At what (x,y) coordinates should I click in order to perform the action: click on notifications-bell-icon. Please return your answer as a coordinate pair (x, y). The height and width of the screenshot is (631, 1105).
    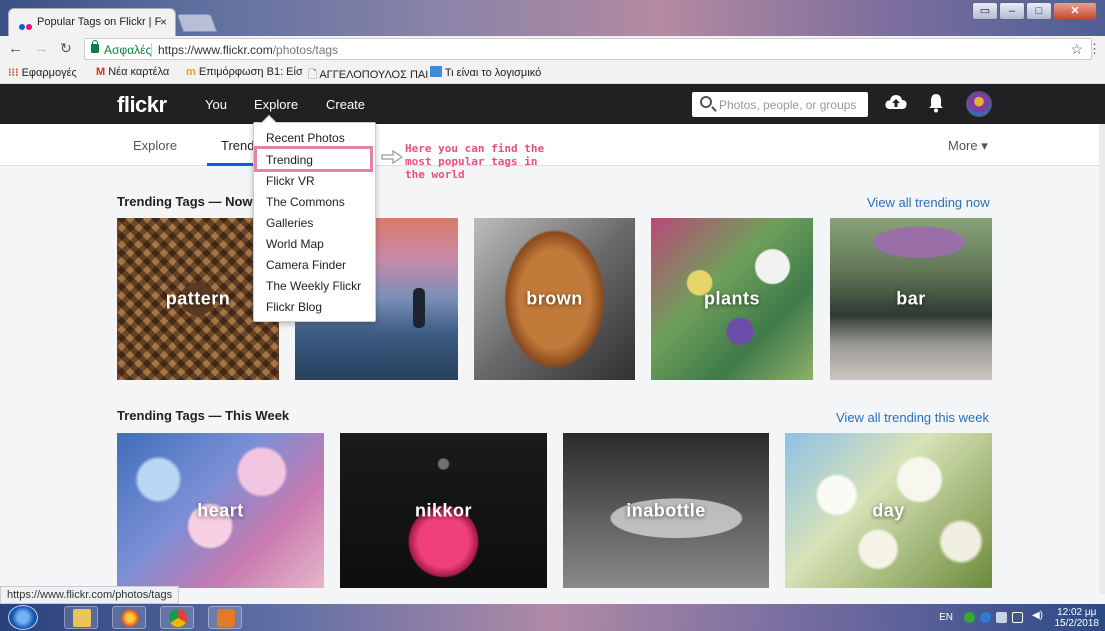
    Looking at the image, I should click on (936, 103).